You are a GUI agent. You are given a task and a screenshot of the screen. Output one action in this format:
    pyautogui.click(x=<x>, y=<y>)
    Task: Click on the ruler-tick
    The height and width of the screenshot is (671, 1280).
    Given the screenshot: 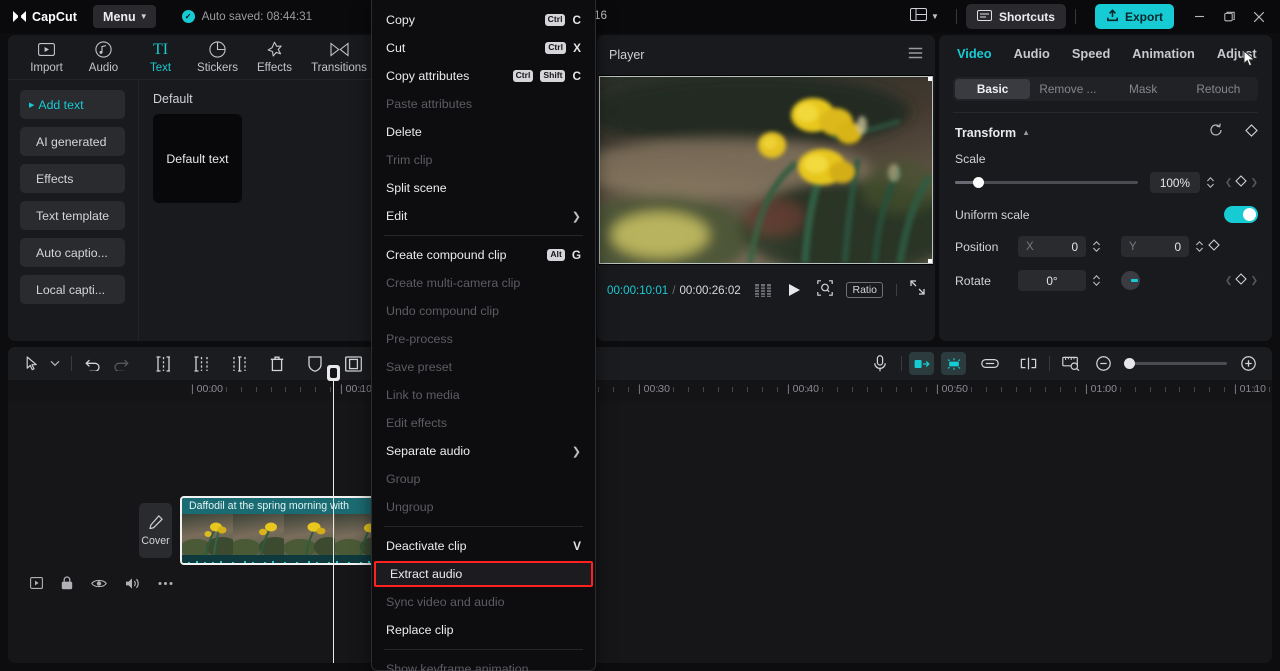 What is the action you would take?
    pyautogui.click(x=867, y=389)
    